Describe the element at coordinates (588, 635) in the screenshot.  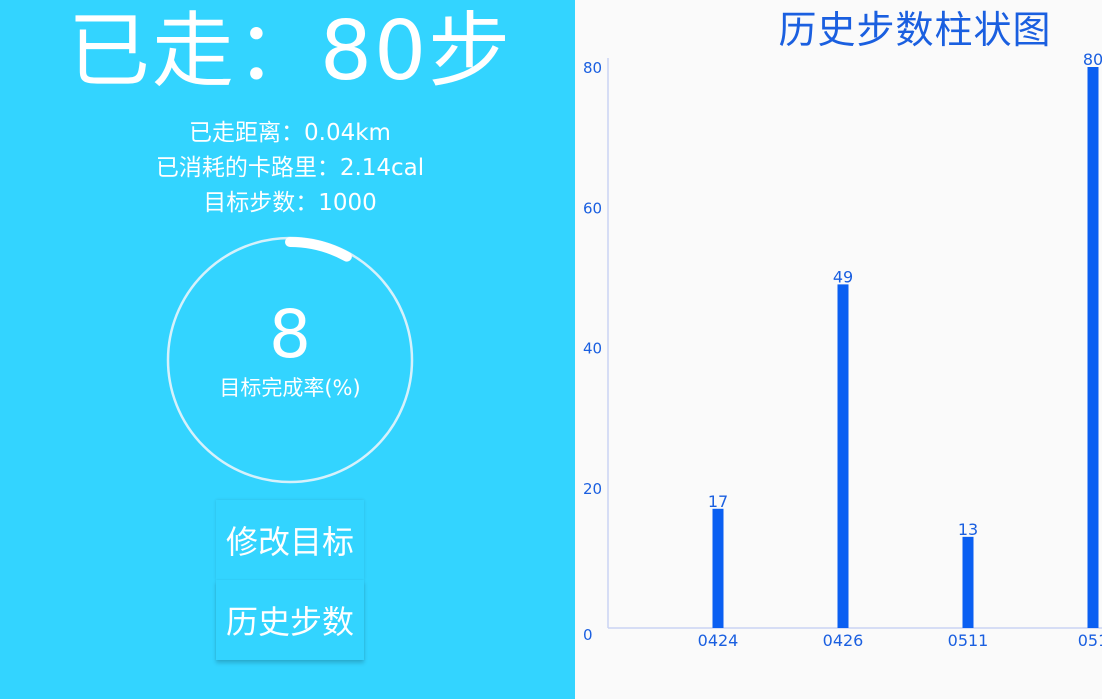
I see `y-tick-label: 0` at that location.